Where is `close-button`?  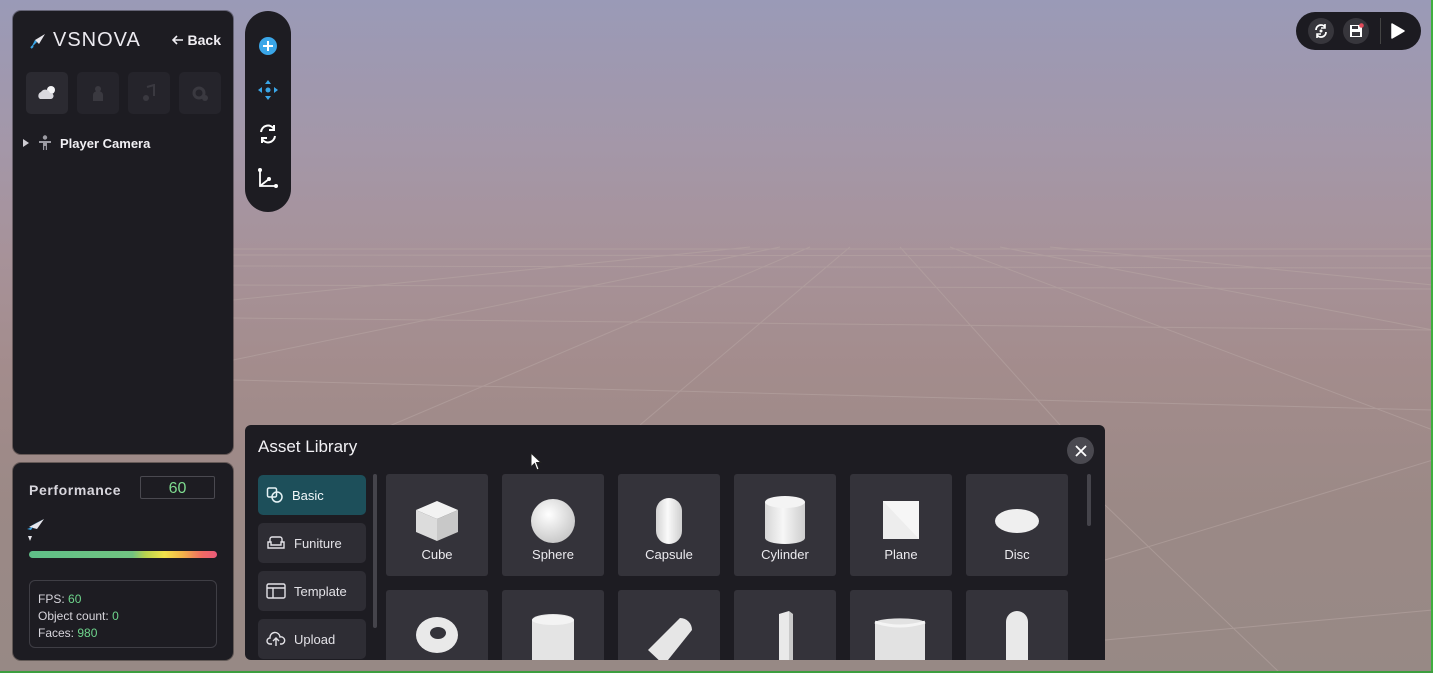
close-button is located at coordinates (1080, 450).